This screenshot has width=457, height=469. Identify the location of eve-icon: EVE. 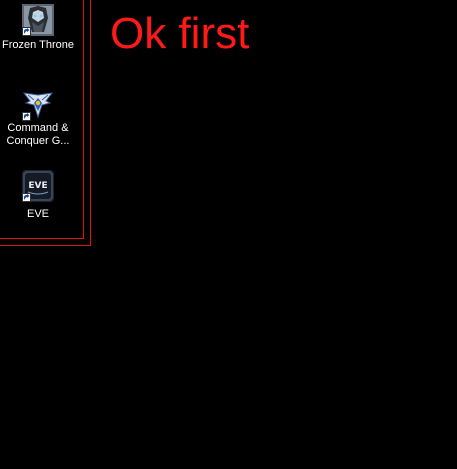
(38, 186).